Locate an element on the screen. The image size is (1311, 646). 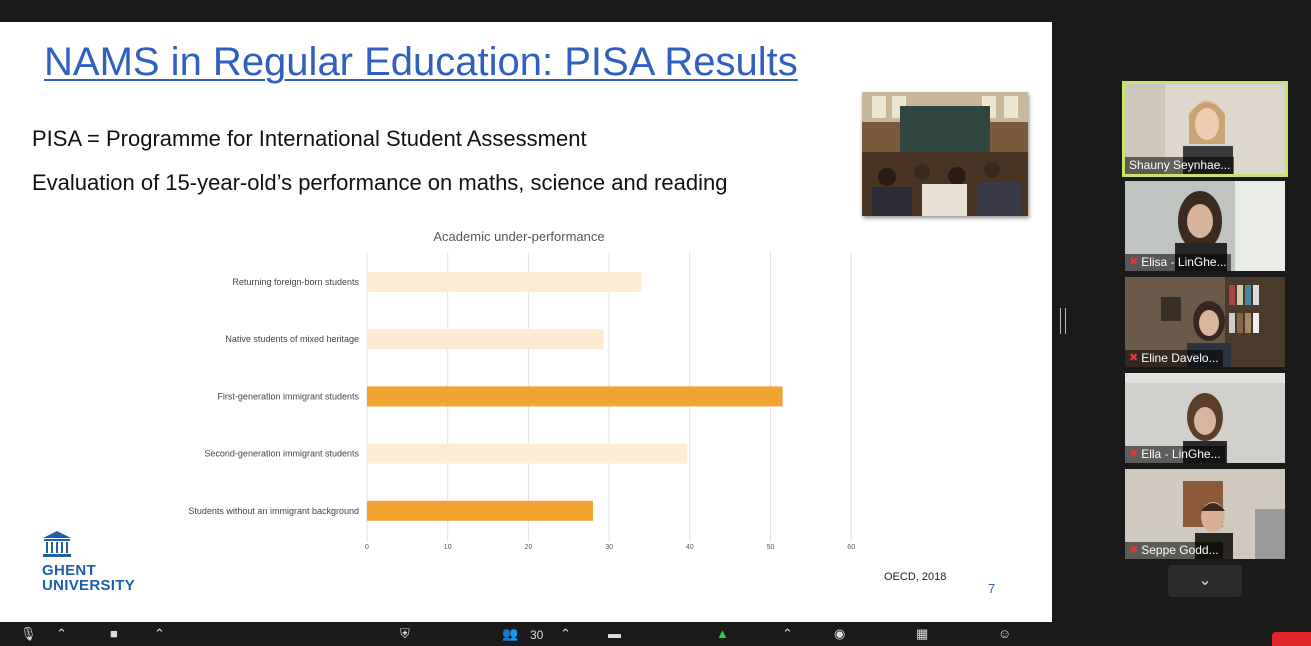
category-label: Returning foreign-born students is located at coordinates (295, 282).